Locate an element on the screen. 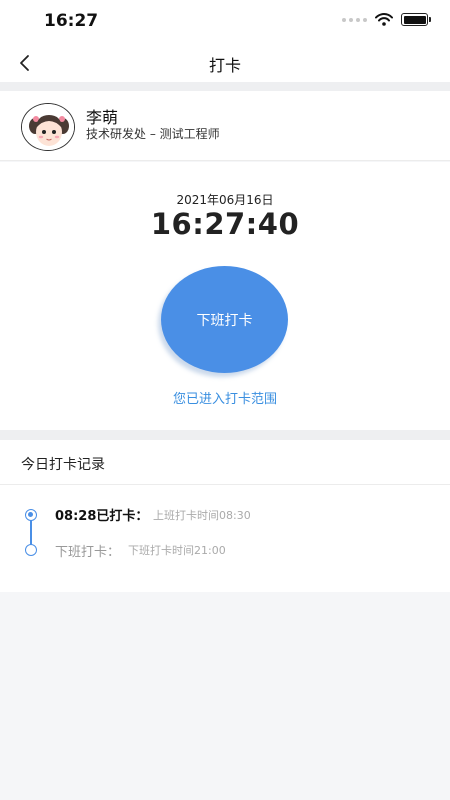  page-title: 打卡 is located at coordinates (224, 65).